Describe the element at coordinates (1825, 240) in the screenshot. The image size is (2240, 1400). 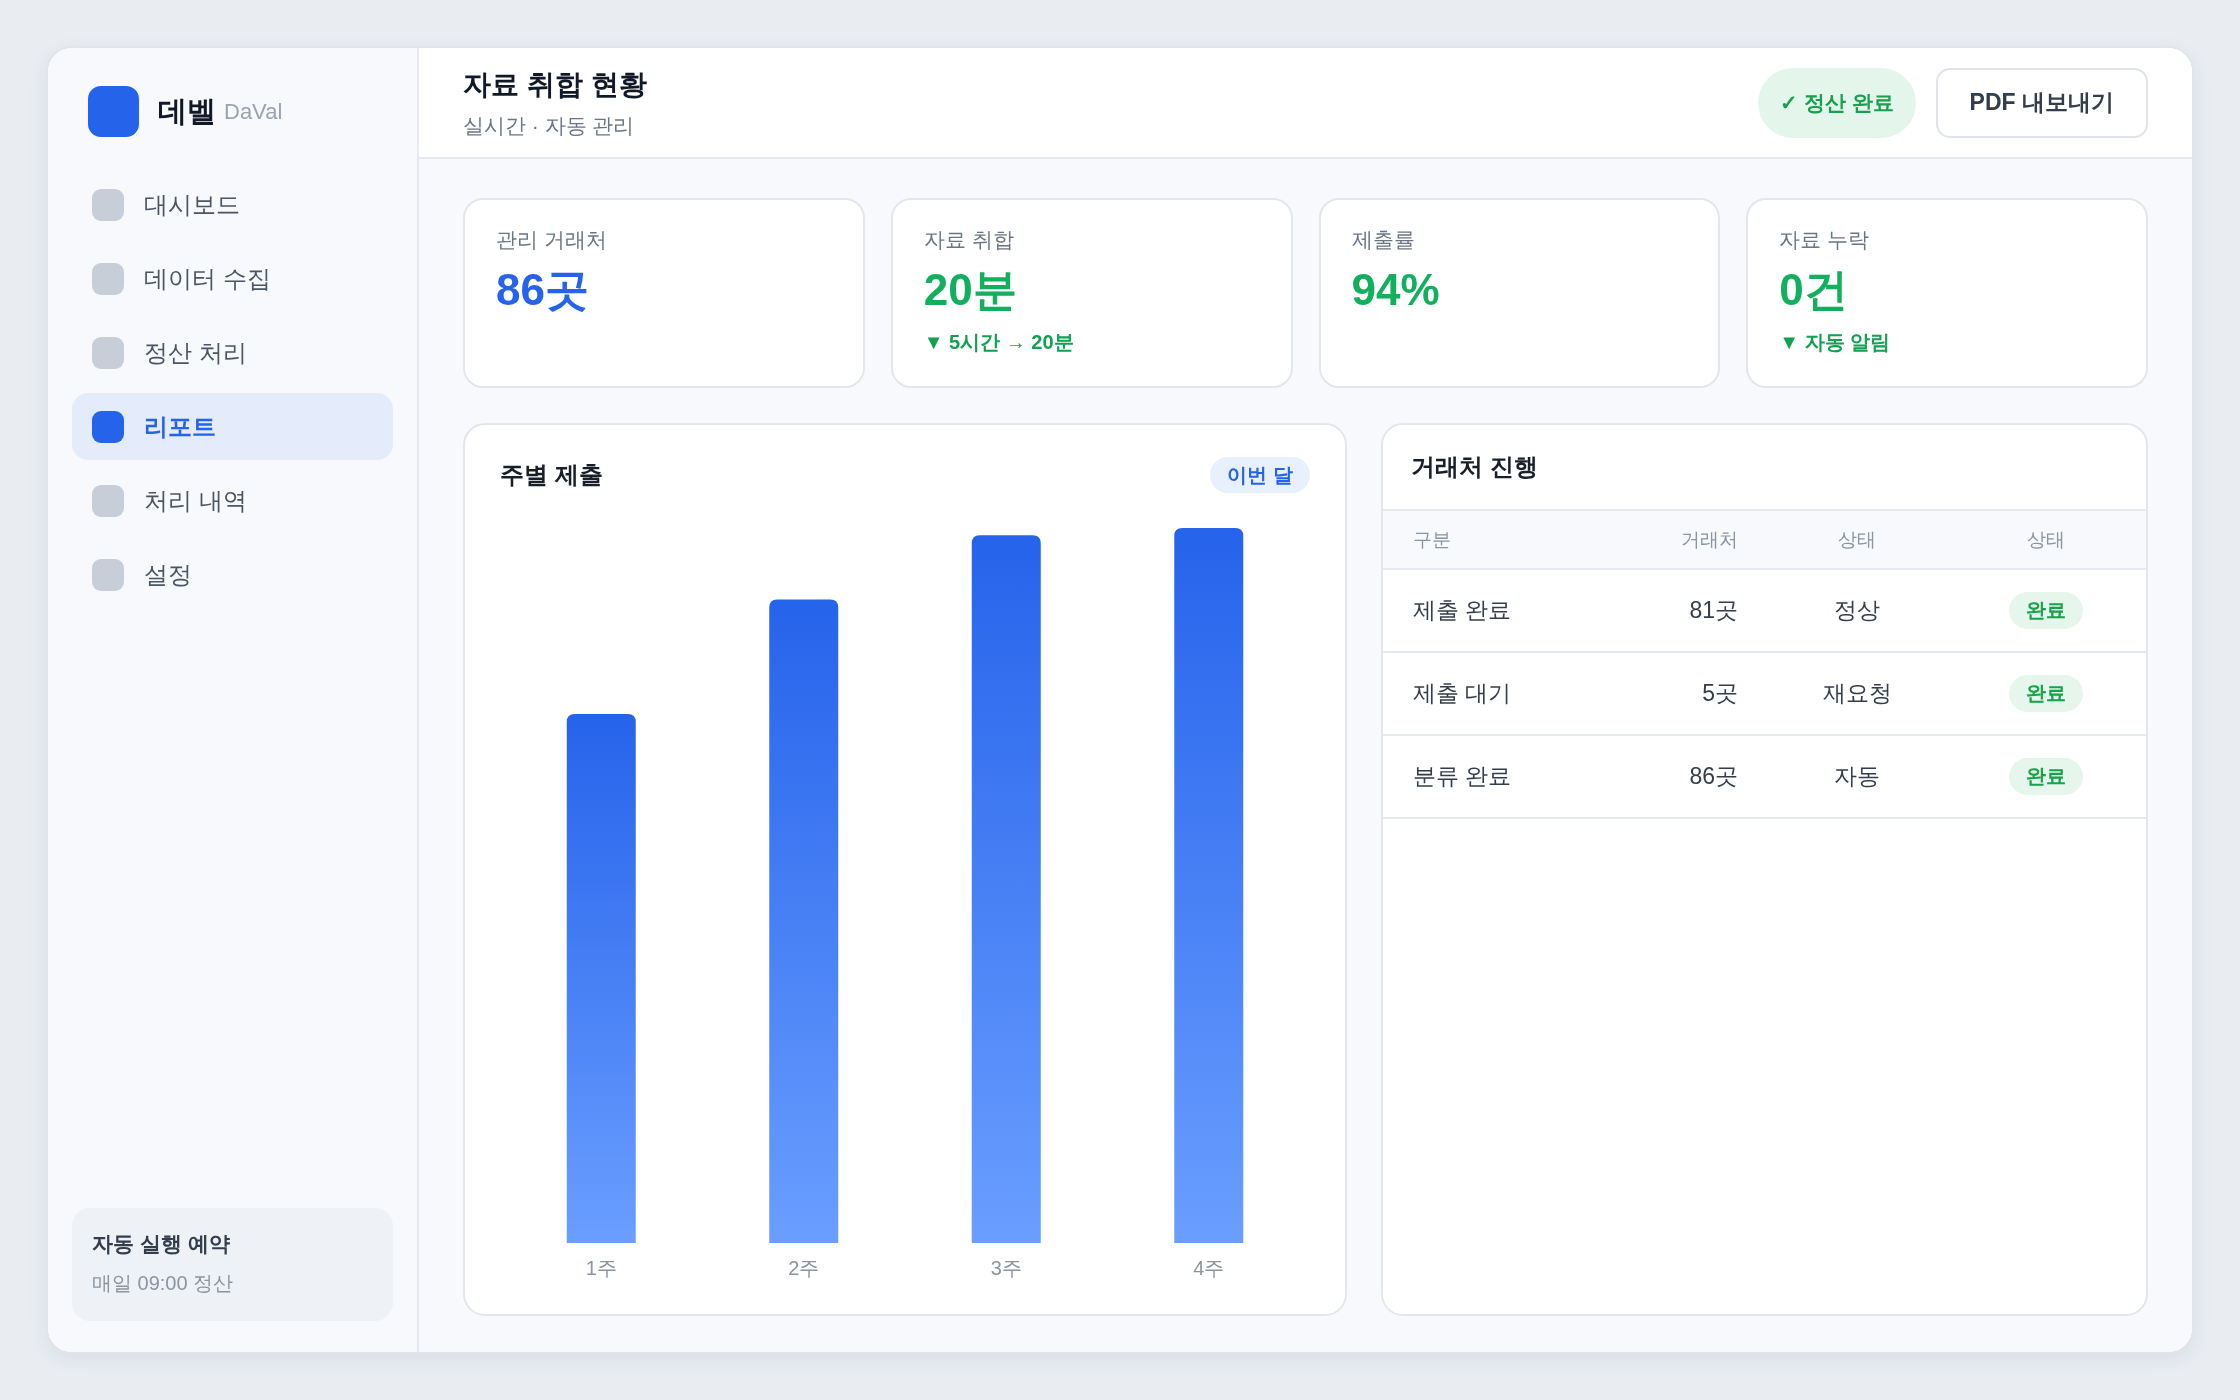
I see `kpi-label: 자료 누락` at that location.